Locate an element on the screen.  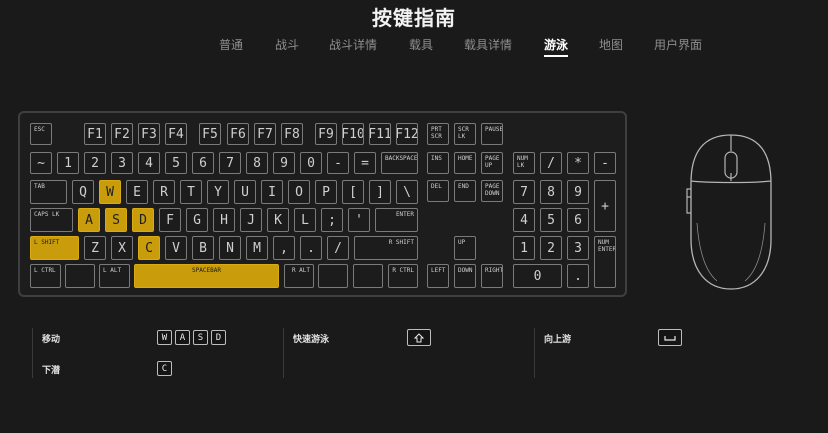
key-equal: = is located at coordinates (365, 163).